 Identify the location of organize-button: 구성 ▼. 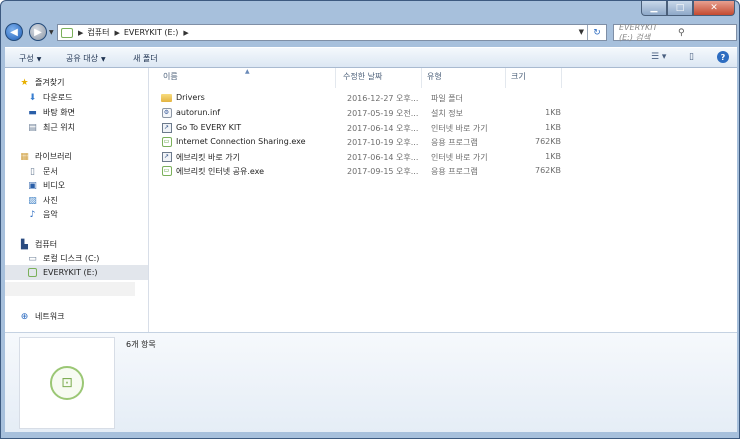
(30, 58).